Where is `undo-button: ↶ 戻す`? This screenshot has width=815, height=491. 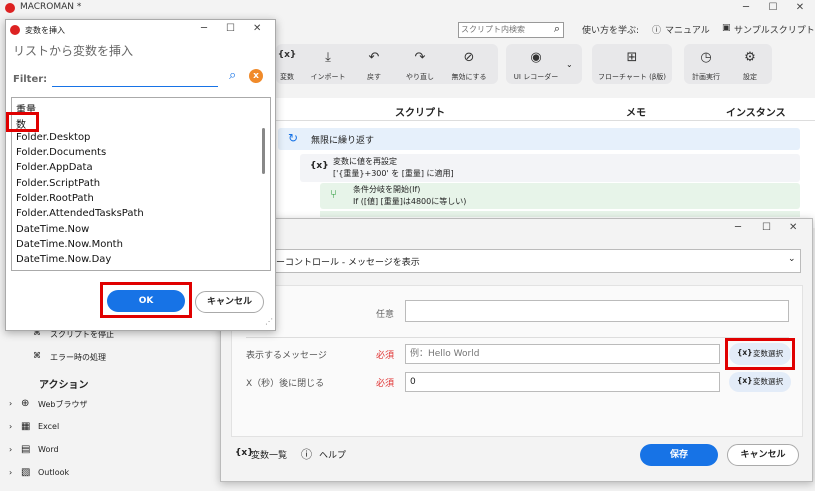
undo-button: ↶ 戻す is located at coordinates (374, 64).